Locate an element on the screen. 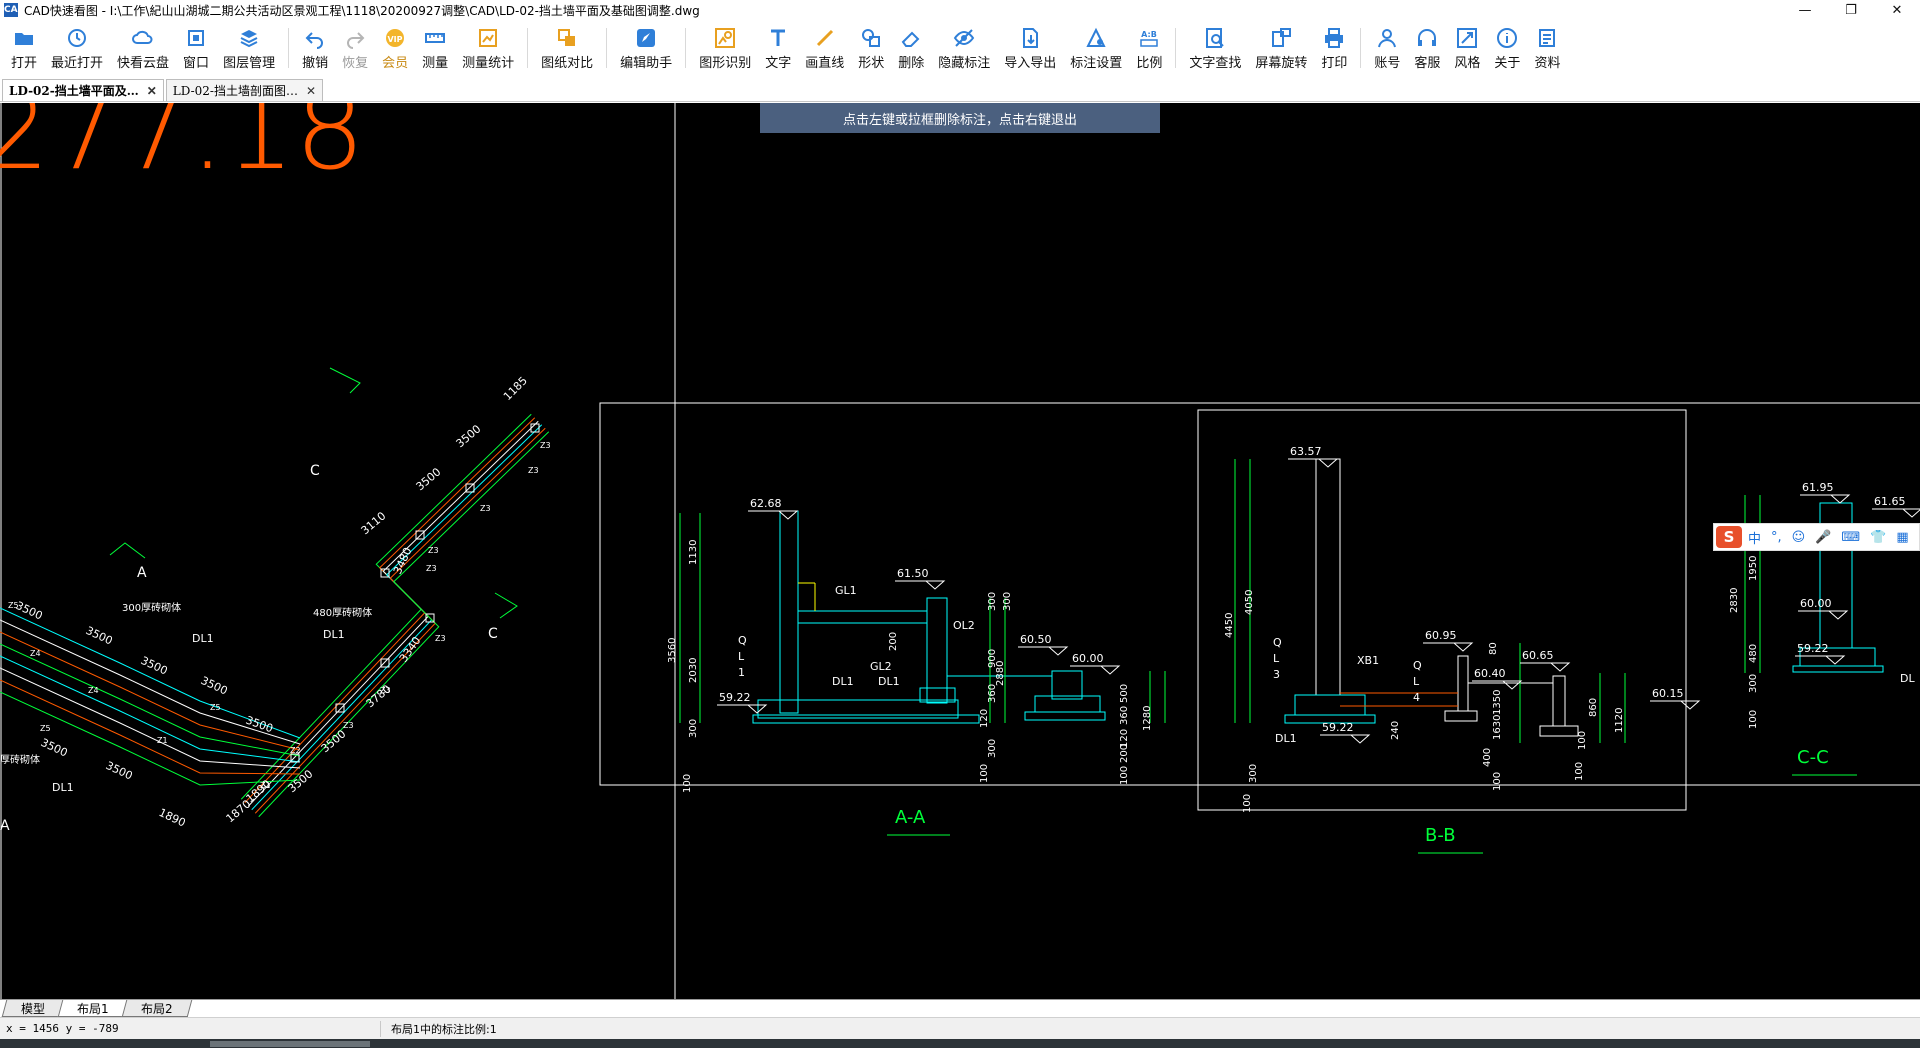 This screenshot has width=1920, height=1048. ime-punctuation-icon: °, is located at coordinates (1776, 537).